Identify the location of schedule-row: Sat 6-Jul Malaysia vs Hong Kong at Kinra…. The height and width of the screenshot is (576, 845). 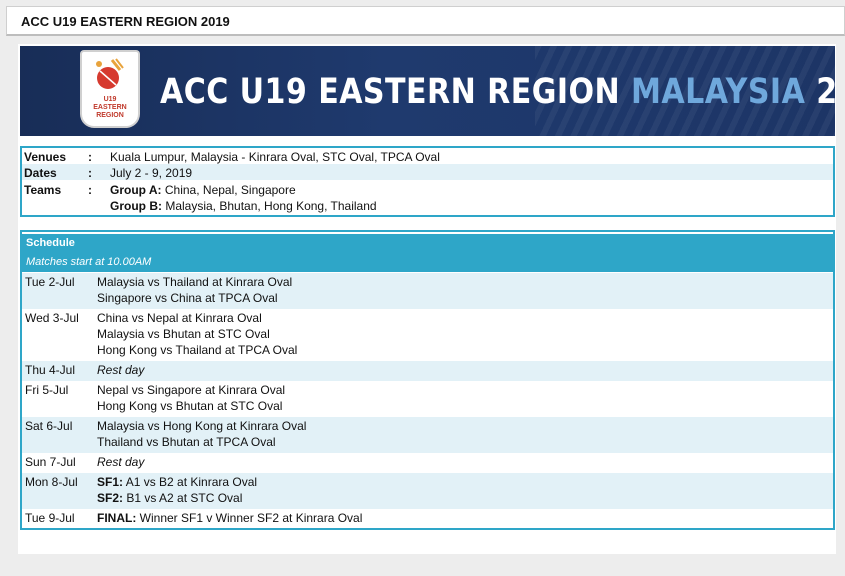
(427, 435).